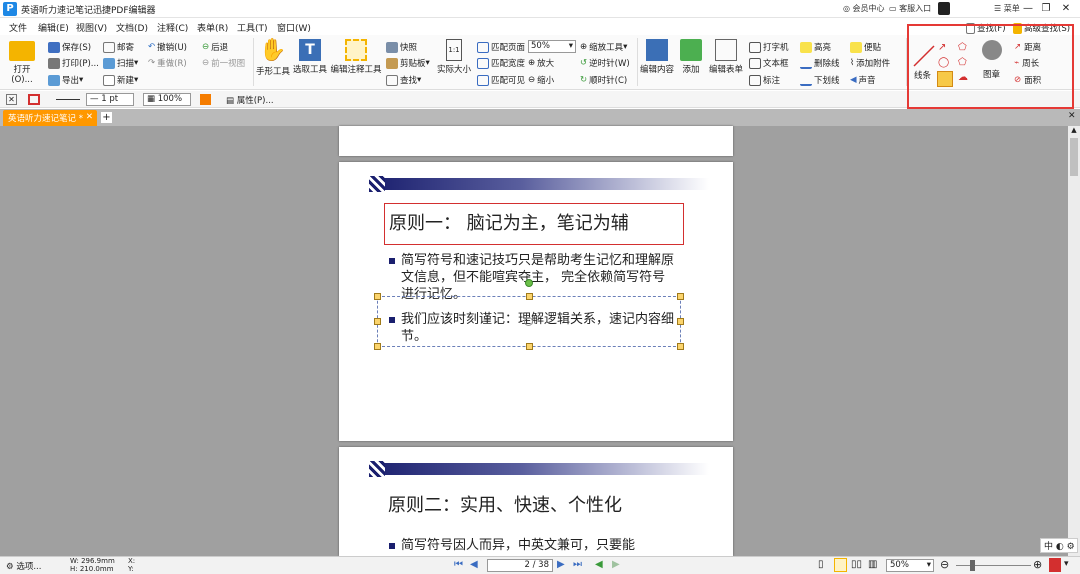 This screenshot has width=1080, height=574. Describe the element at coordinates (856, 564) in the screenshot. I see `two-page-icon: ▯▯` at that location.